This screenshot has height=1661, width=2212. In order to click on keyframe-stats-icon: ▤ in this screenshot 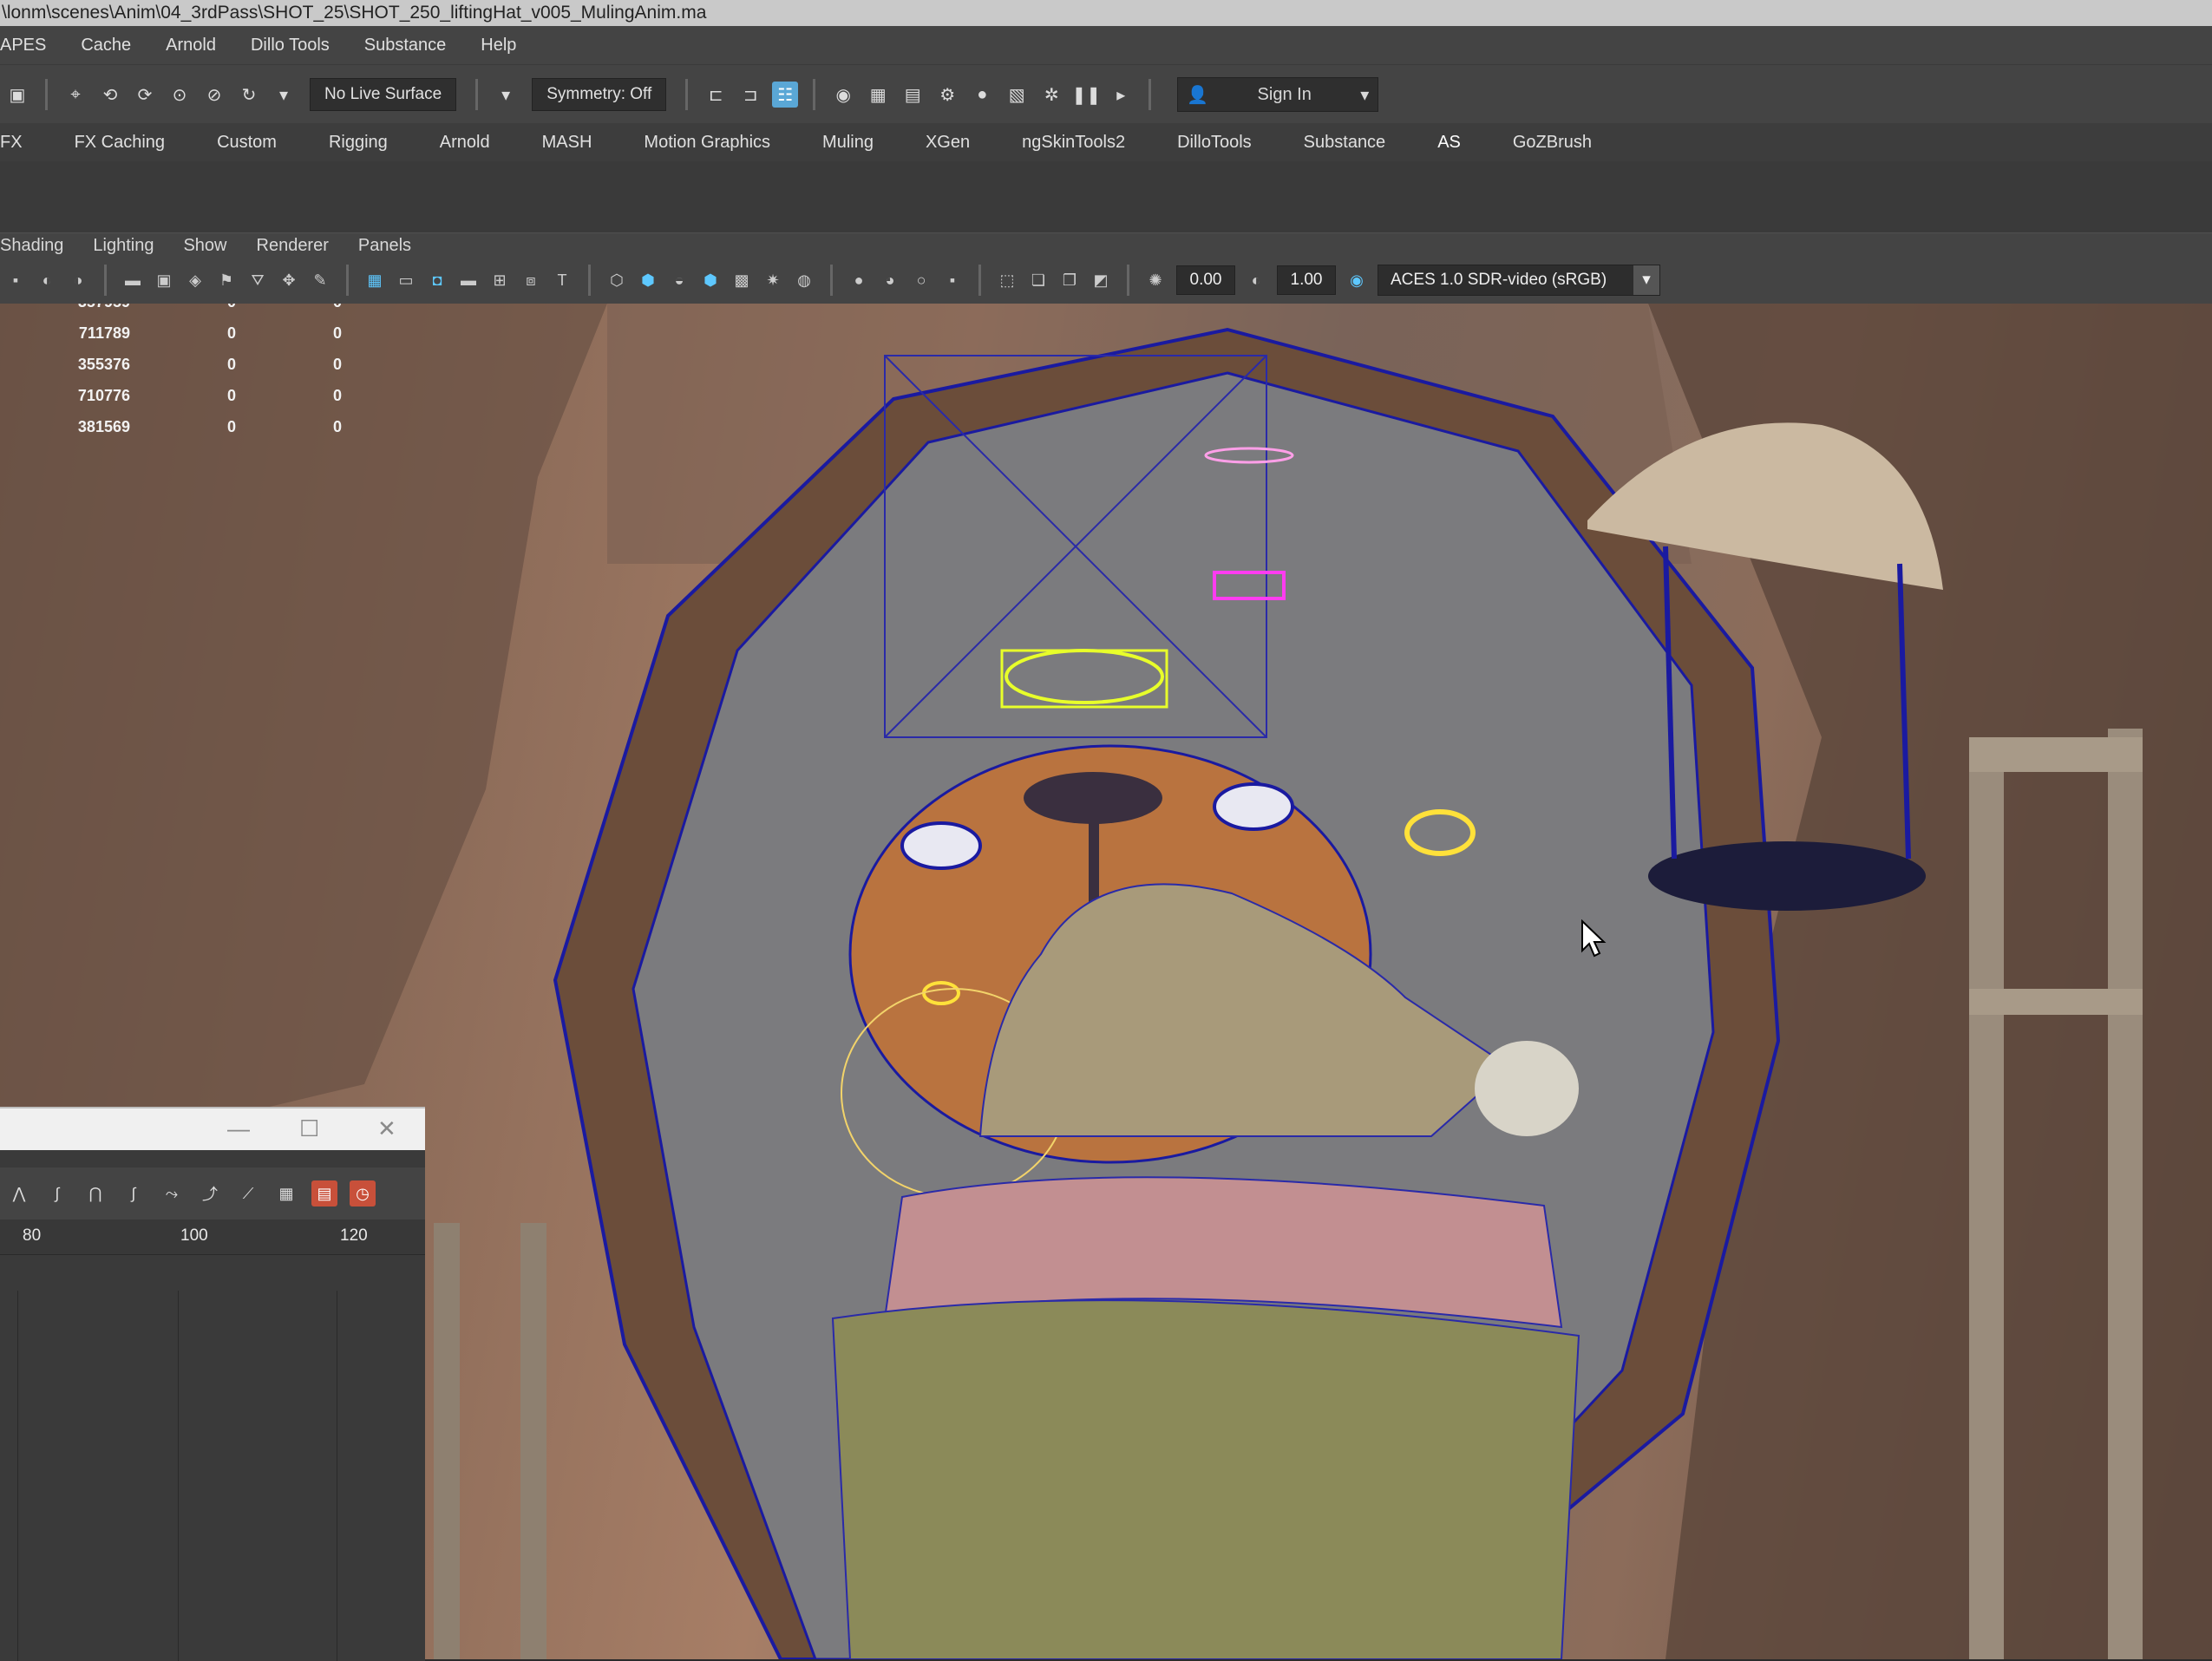, I will do `click(324, 1193)`.